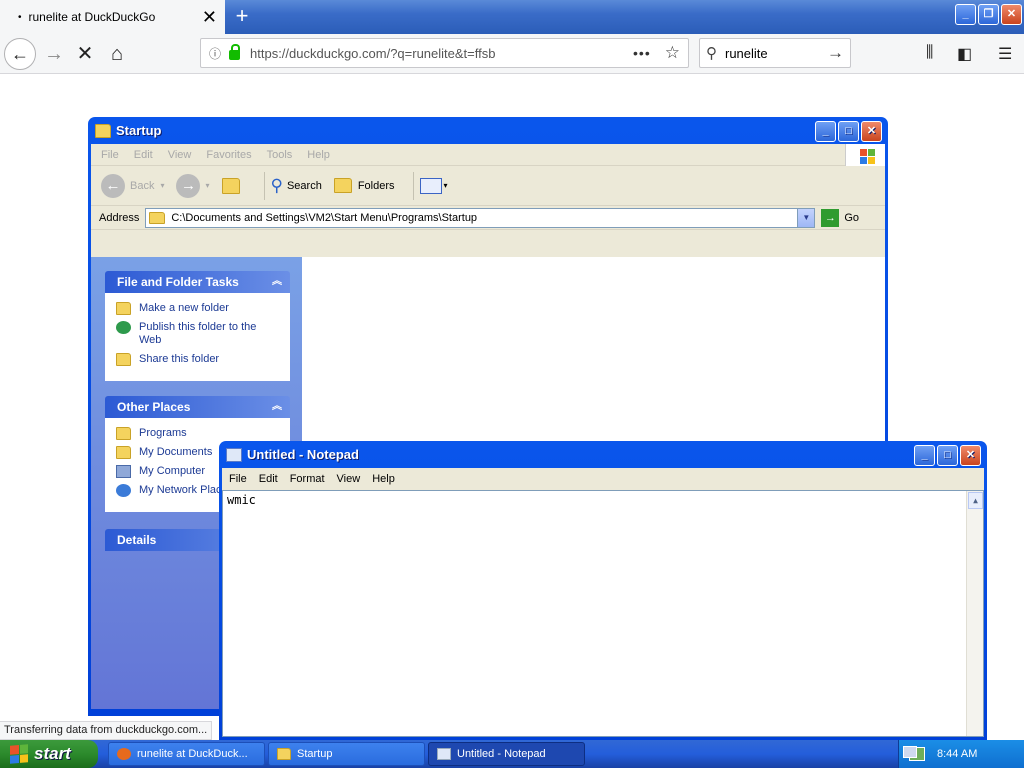 This screenshot has width=1024, height=768. What do you see at coordinates (970, 455) in the screenshot?
I see `notepad-close-button: ✕` at bounding box center [970, 455].